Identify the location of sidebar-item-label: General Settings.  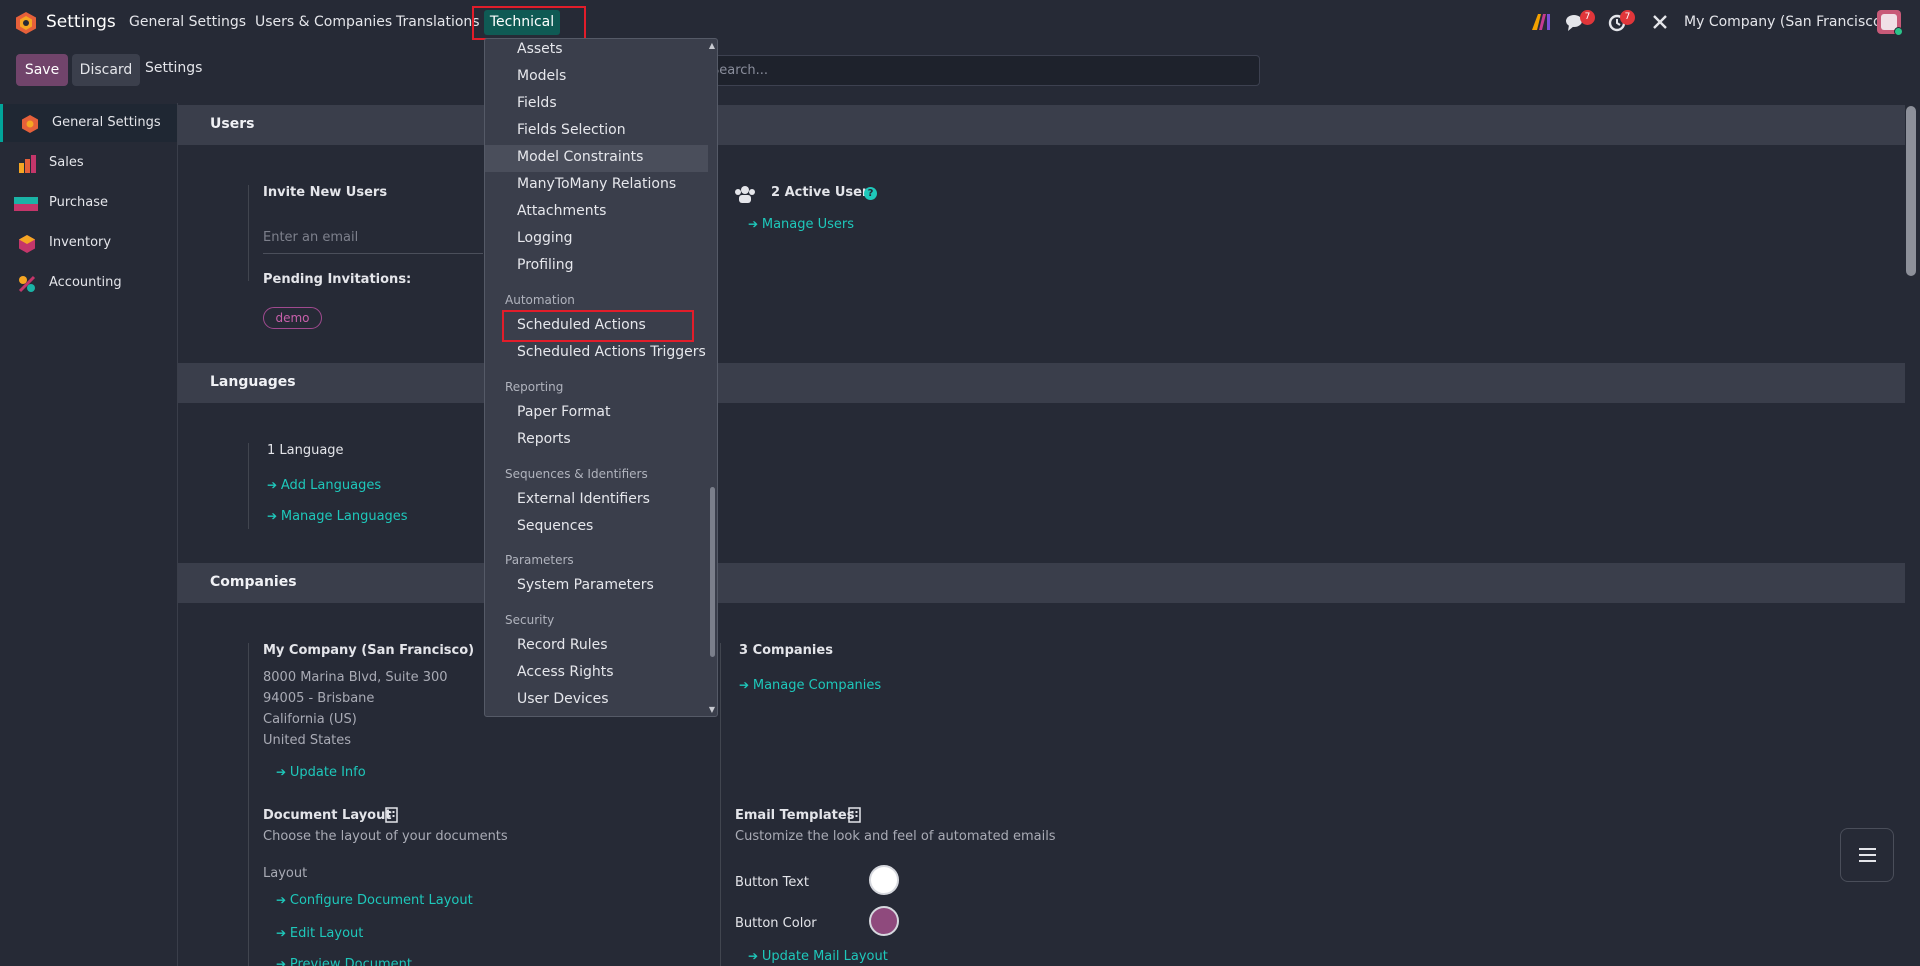
(106, 122).